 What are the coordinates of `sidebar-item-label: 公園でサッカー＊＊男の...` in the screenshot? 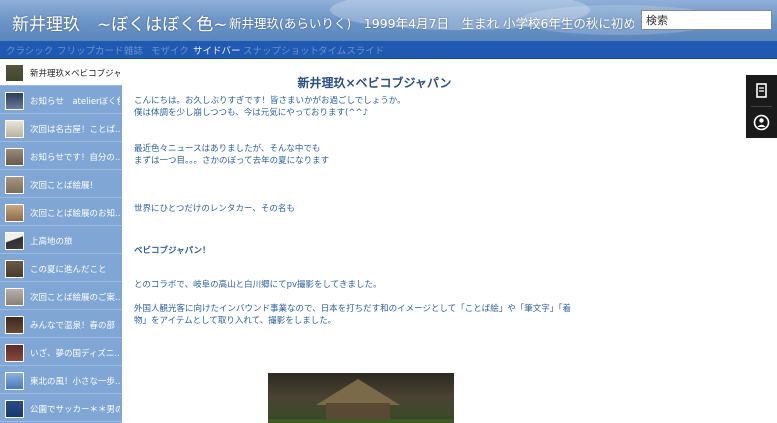 It's located at (75, 410).